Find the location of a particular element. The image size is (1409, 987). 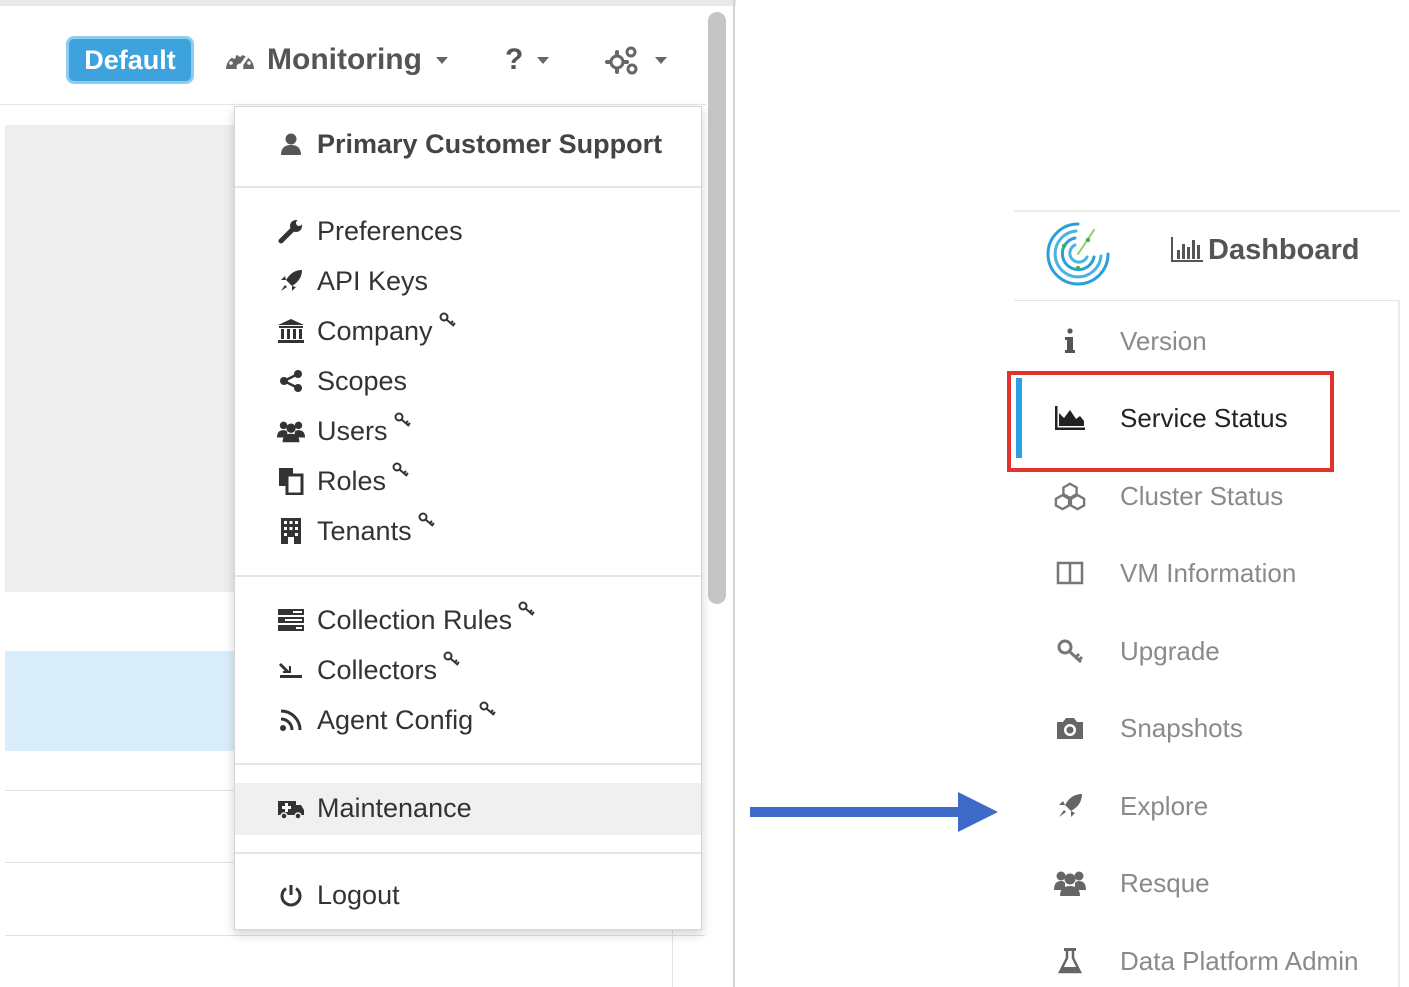

sidebar-item-upgrade: Upgrade is located at coordinates (1137, 651).